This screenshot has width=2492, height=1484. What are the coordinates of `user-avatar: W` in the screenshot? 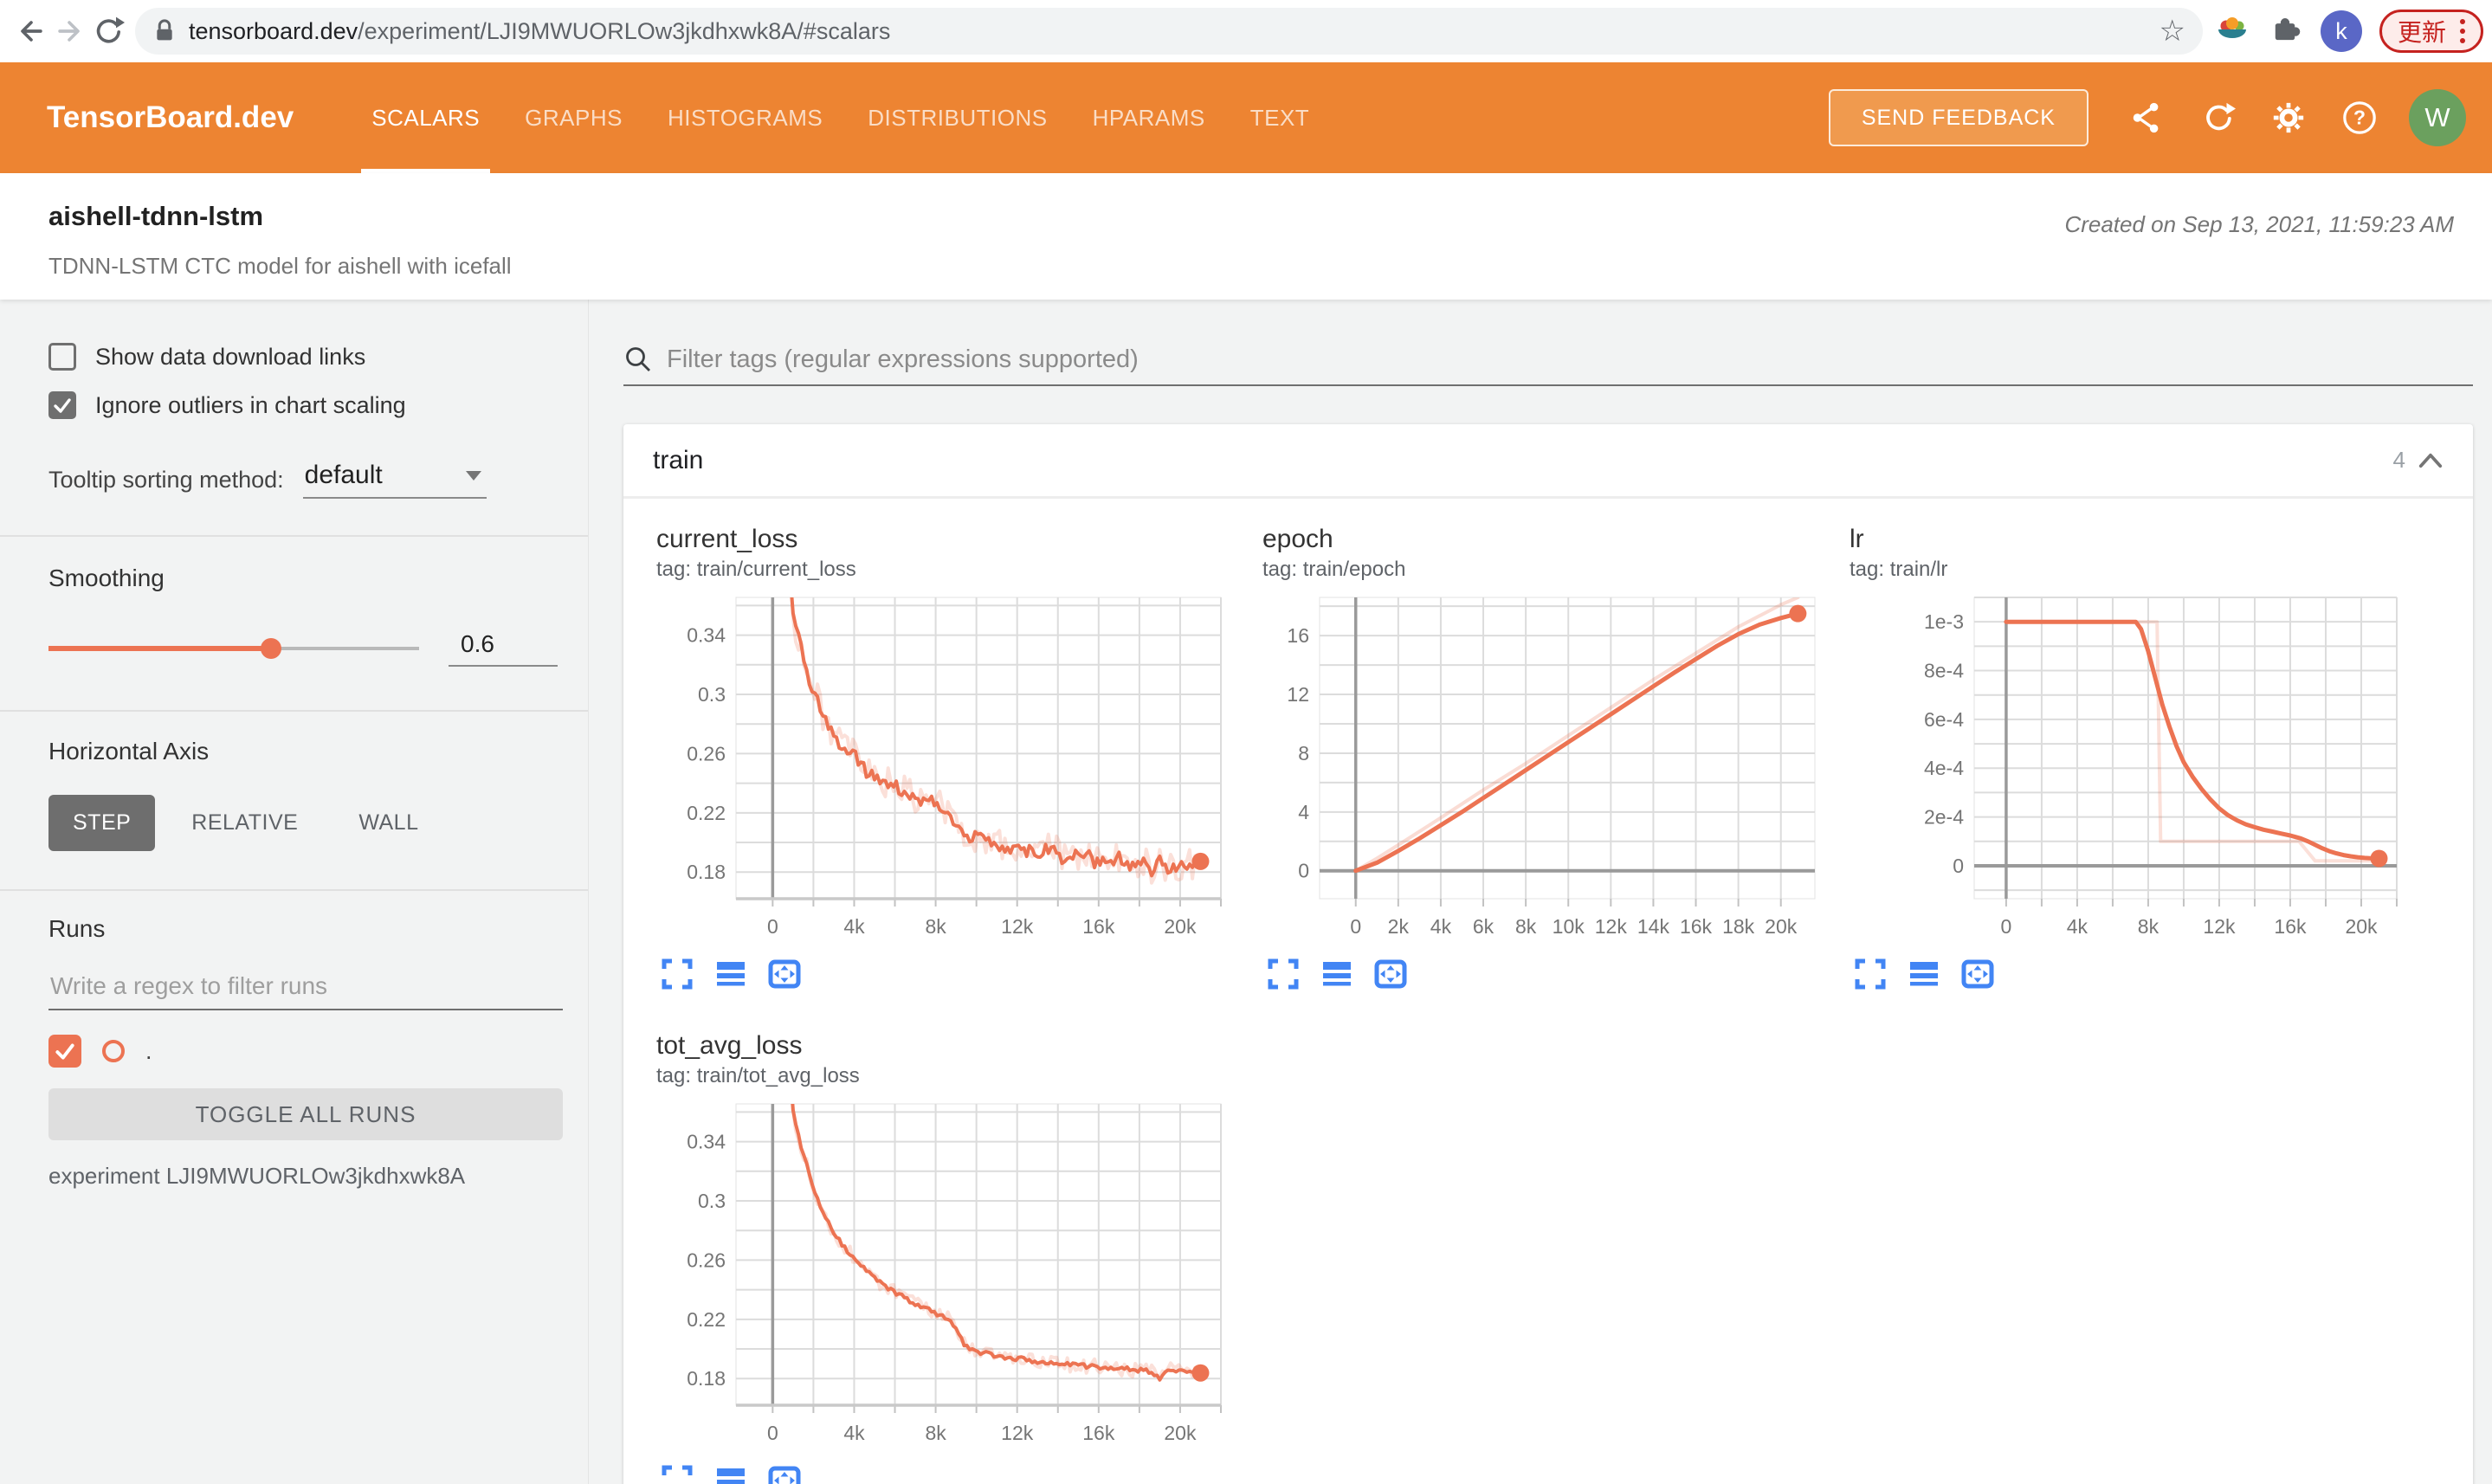 It's located at (2437, 118).